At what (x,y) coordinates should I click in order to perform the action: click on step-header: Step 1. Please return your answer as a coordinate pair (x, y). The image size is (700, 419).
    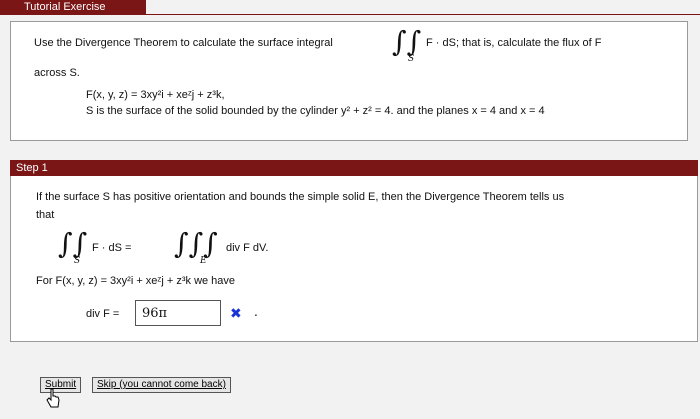
    Looking at the image, I should click on (354, 168).